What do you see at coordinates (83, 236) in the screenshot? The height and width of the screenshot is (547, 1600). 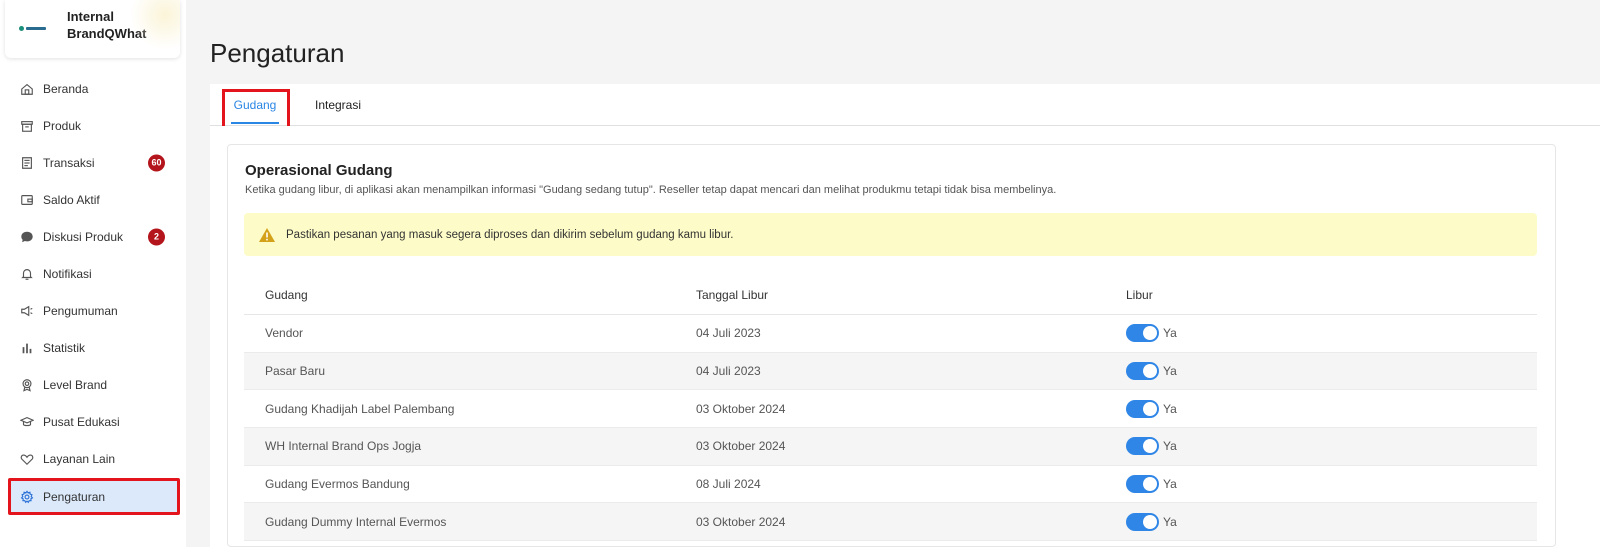 I see `sidebar-item-label: Diskusi Produk` at bounding box center [83, 236].